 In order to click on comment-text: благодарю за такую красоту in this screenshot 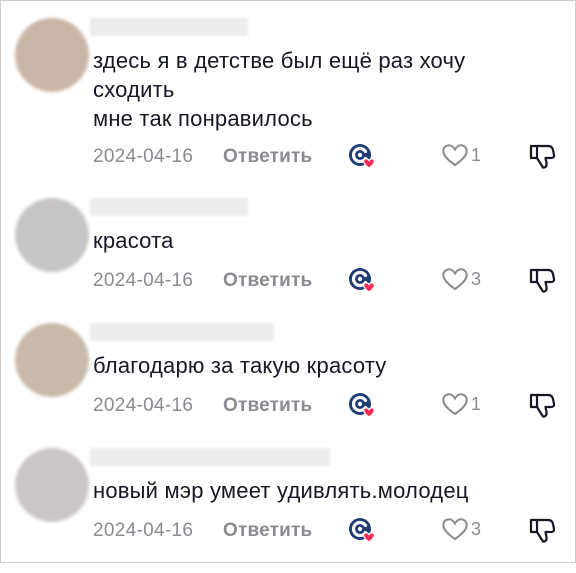, I will do `click(240, 365)`.